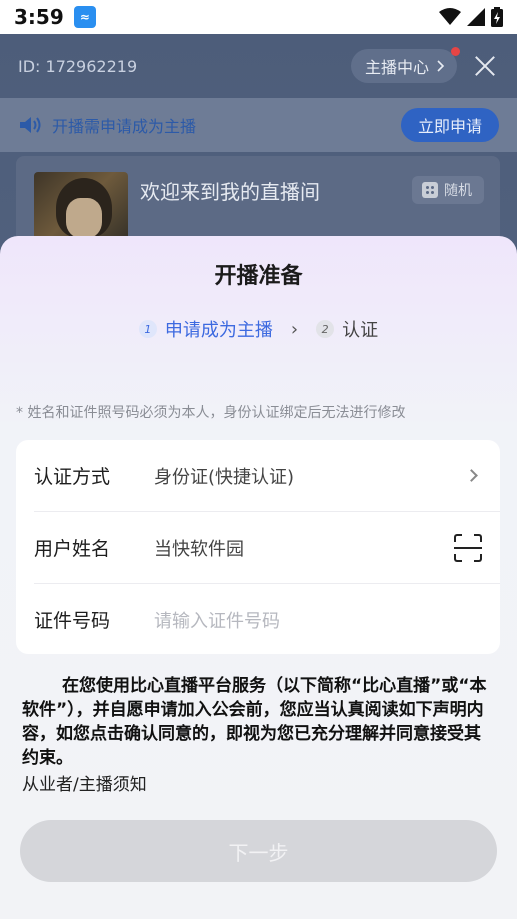 Image resolution: width=517 pixels, height=919 pixels. Describe the element at coordinates (485, 66) in the screenshot. I see `close-icon` at that location.